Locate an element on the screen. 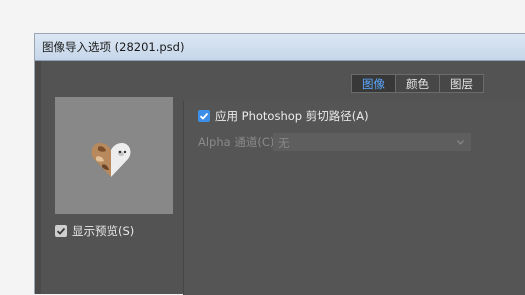 This screenshot has width=525, height=295. image-preview is located at coordinates (114, 155).